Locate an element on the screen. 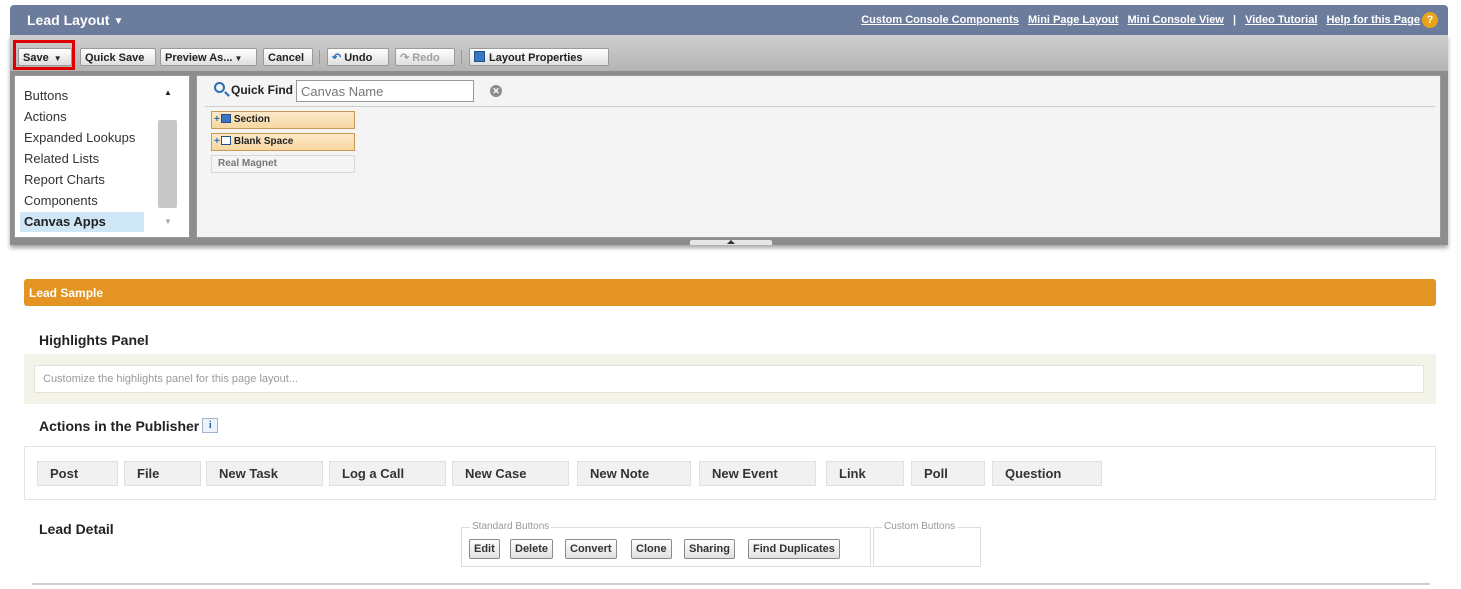 This screenshot has width=1461, height=589. undo-label: Undo is located at coordinates (358, 58).